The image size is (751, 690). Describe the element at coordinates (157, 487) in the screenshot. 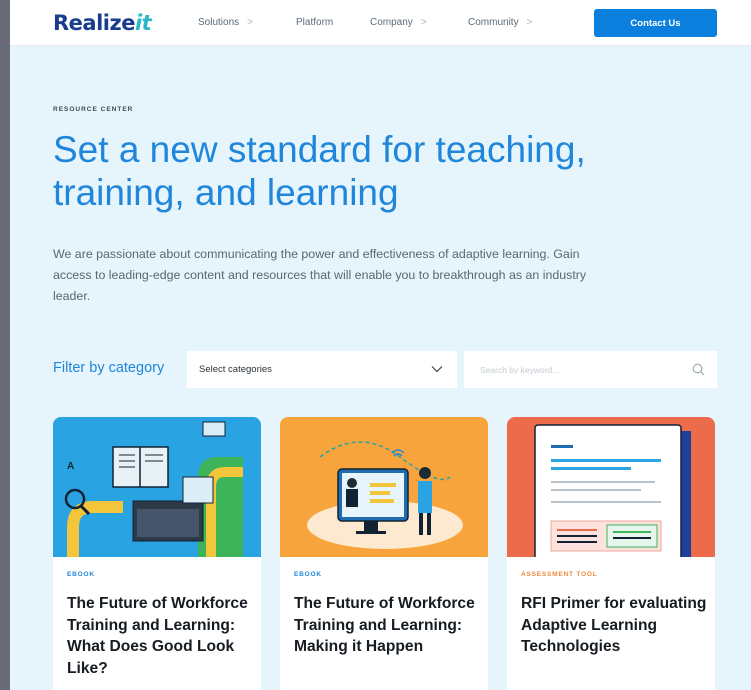

I see `workforce-training-illustration: A` at that location.